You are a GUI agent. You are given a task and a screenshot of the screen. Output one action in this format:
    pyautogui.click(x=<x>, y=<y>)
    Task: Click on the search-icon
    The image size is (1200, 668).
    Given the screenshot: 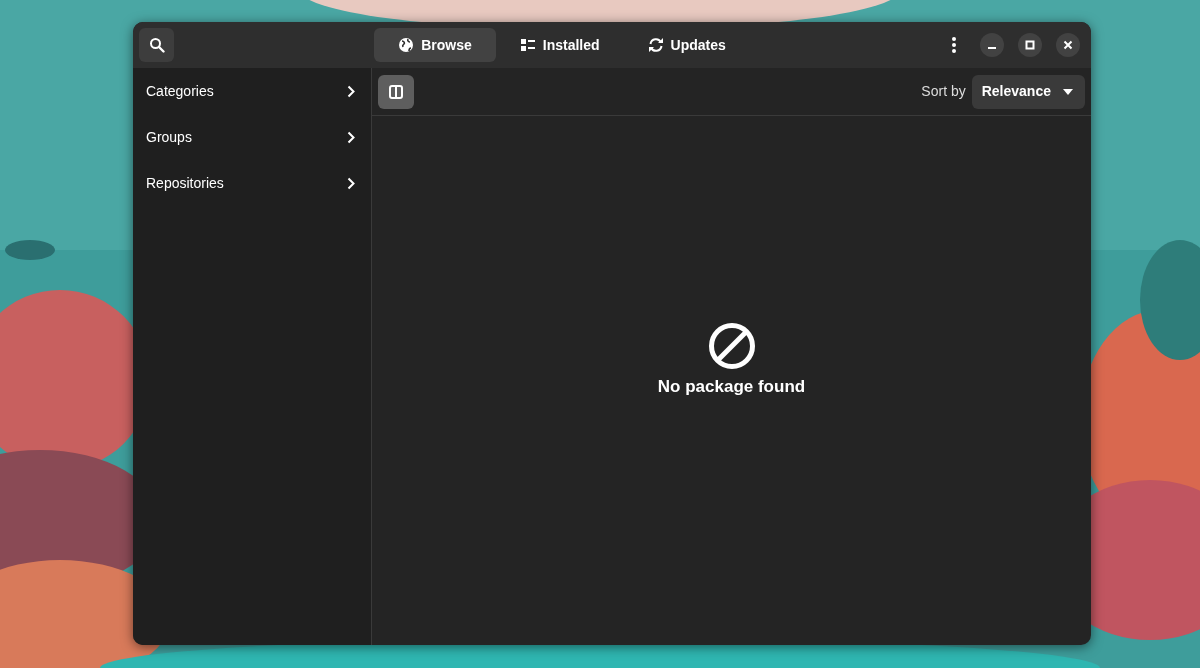 What is the action you would take?
    pyautogui.click(x=156, y=45)
    